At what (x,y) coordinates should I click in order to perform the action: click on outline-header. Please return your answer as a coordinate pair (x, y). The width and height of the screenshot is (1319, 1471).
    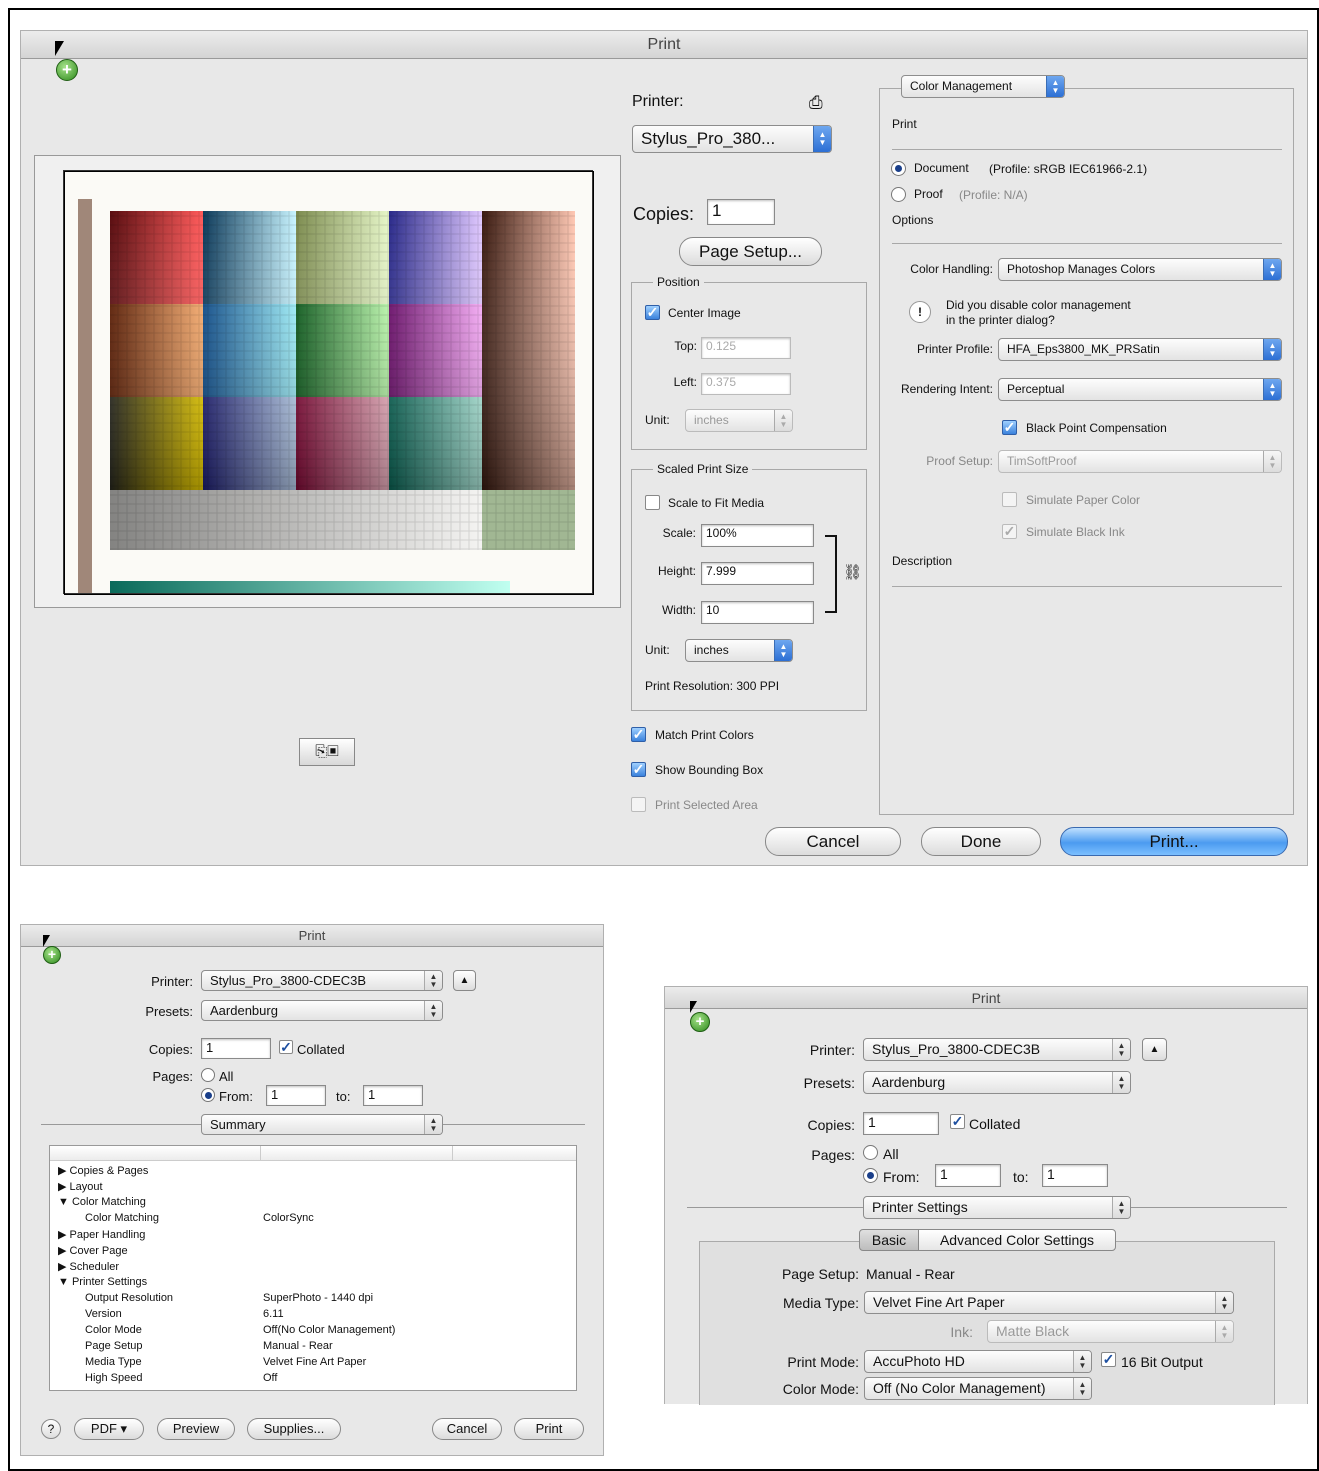
    Looking at the image, I should click on (313, 1153).